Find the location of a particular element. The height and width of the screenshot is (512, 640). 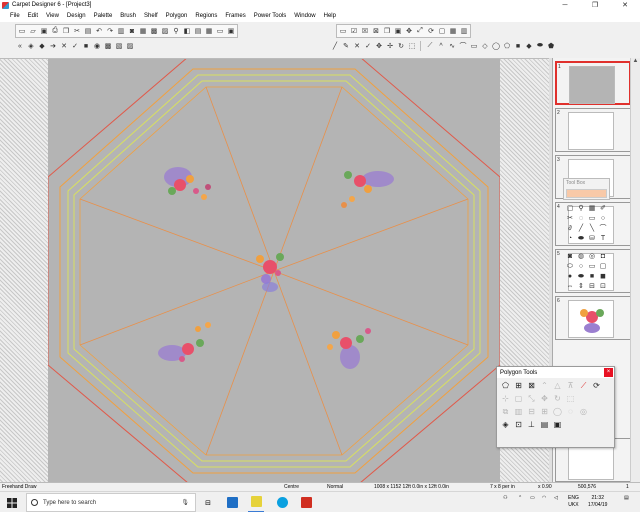

chart-icon: ▦ is located at coordinates (209, 31).